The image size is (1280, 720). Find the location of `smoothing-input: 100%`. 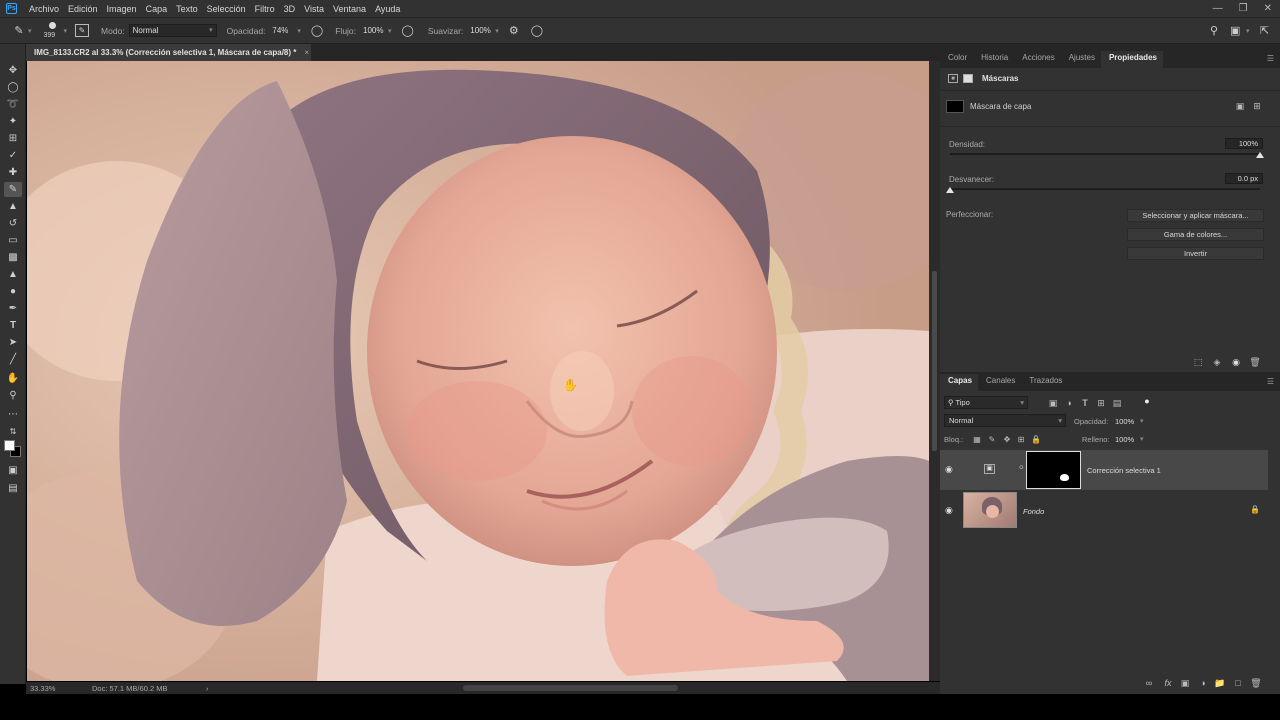

smoothing-input: 100% is located at coordinates (480, 30).